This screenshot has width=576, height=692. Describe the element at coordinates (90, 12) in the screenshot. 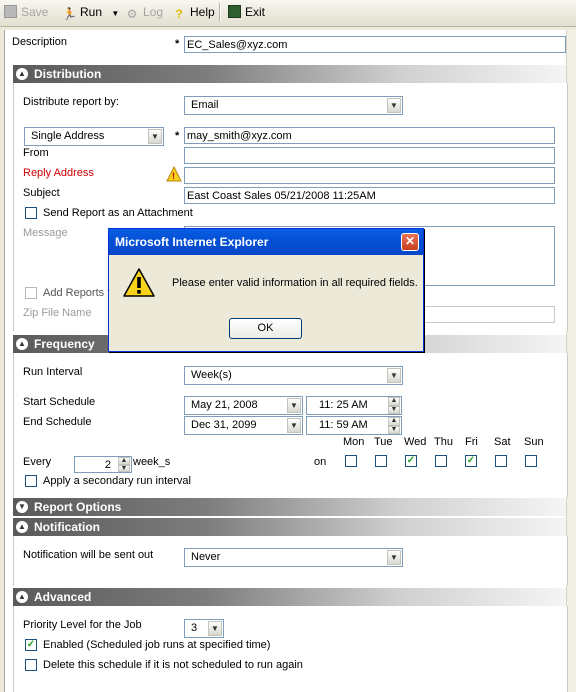

I see `run-button: 🏃 Run ▼` at that location.